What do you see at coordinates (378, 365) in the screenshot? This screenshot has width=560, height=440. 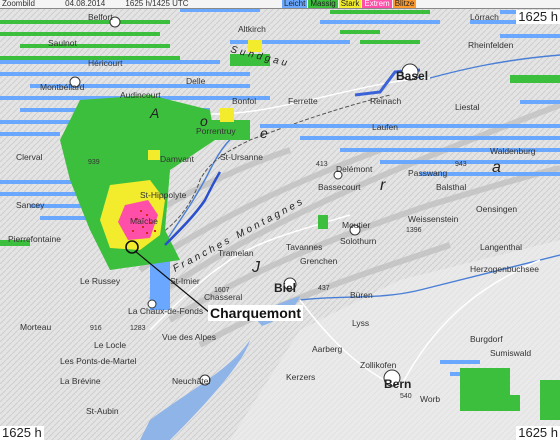 I see `label-zollikofen: Zollikofen` at bounding box center [378, 365].